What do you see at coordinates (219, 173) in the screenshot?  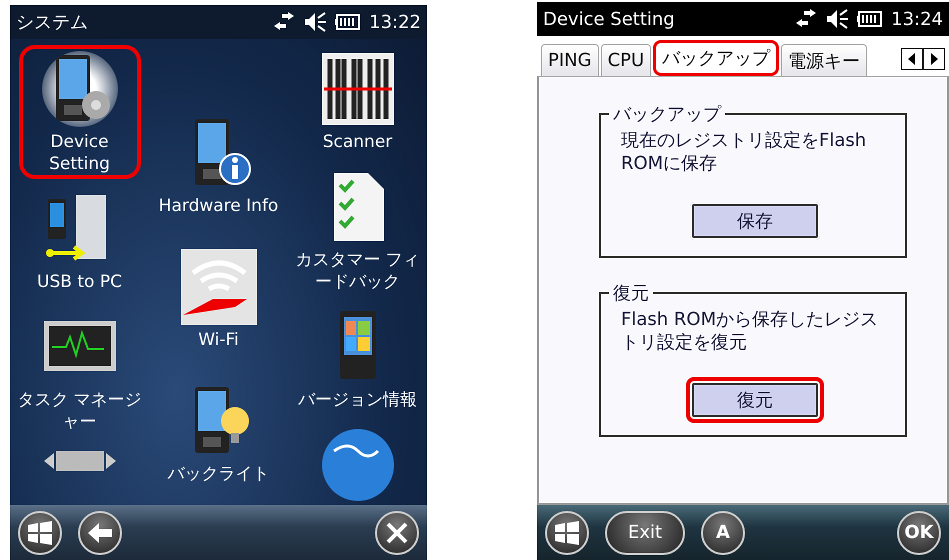 I see `app-tile: Hardware Info` at bounding box center [219, 173].